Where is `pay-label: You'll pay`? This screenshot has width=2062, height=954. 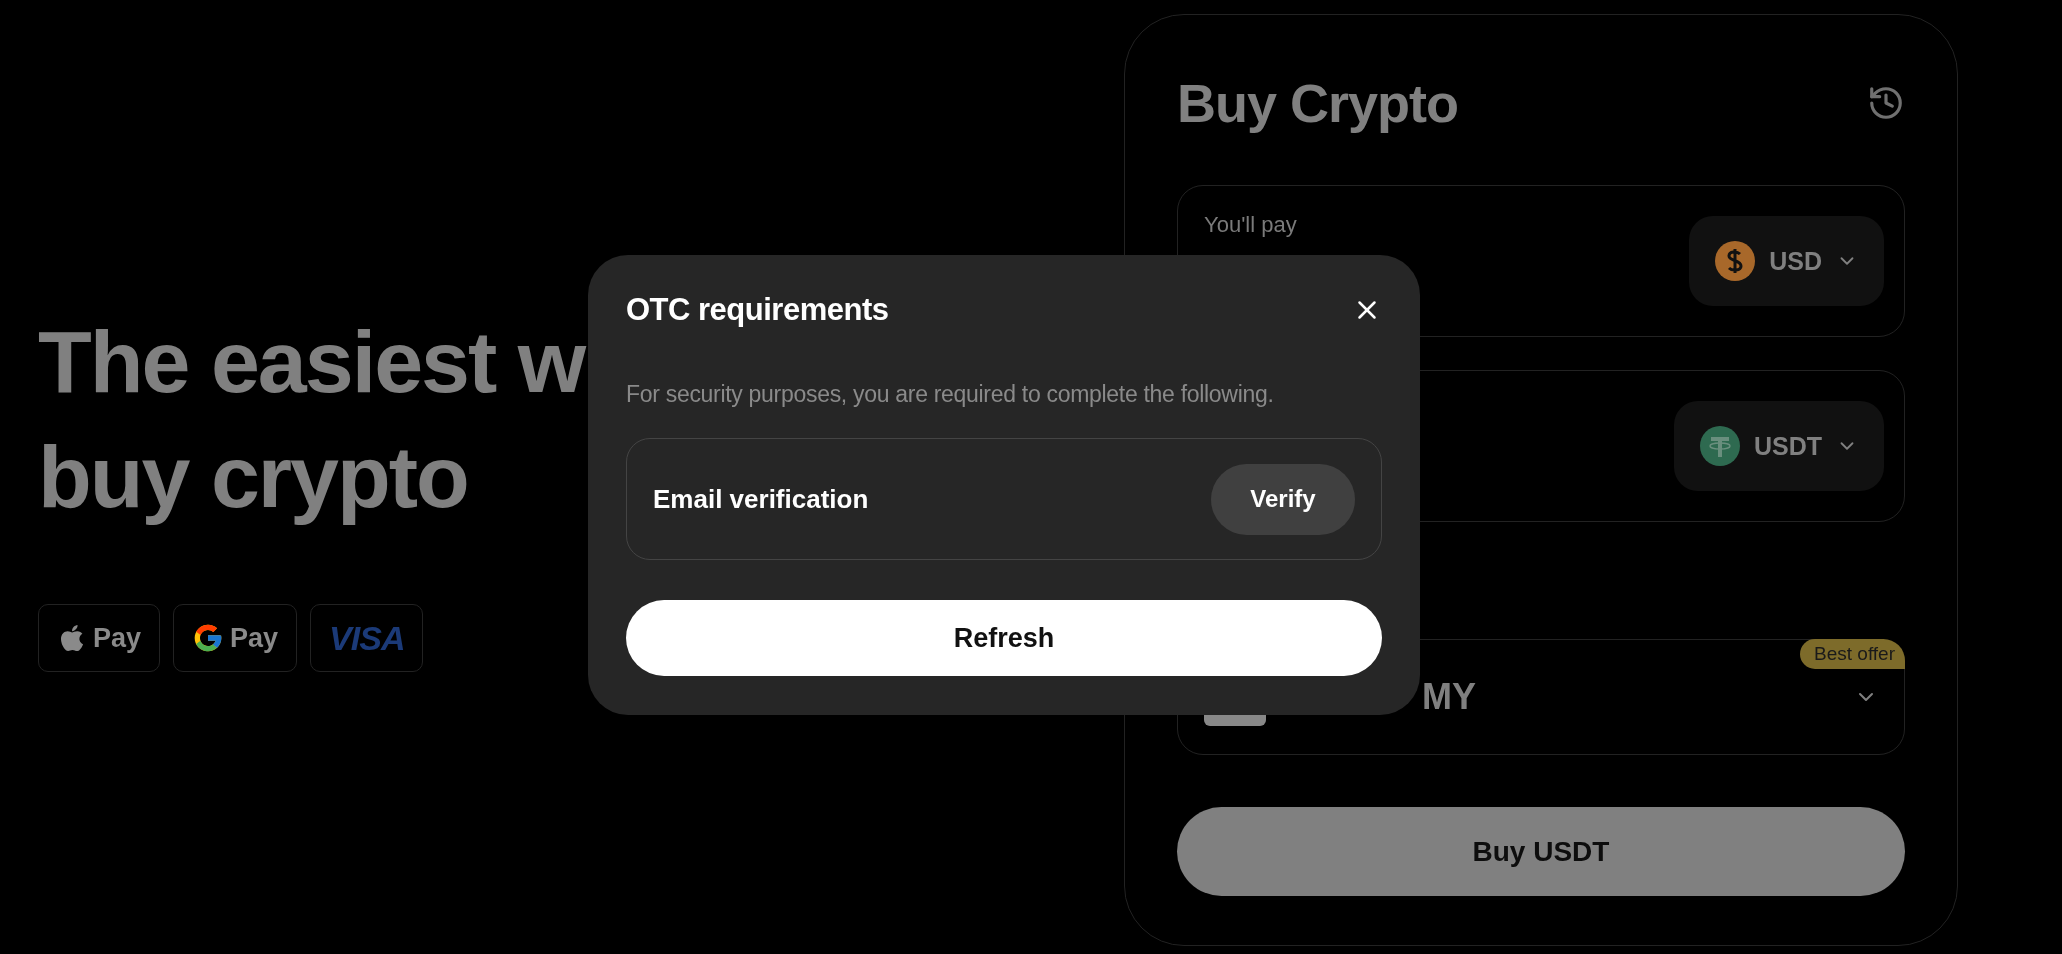
pay-label: You'll pay is located at coordinates (1250, 225).